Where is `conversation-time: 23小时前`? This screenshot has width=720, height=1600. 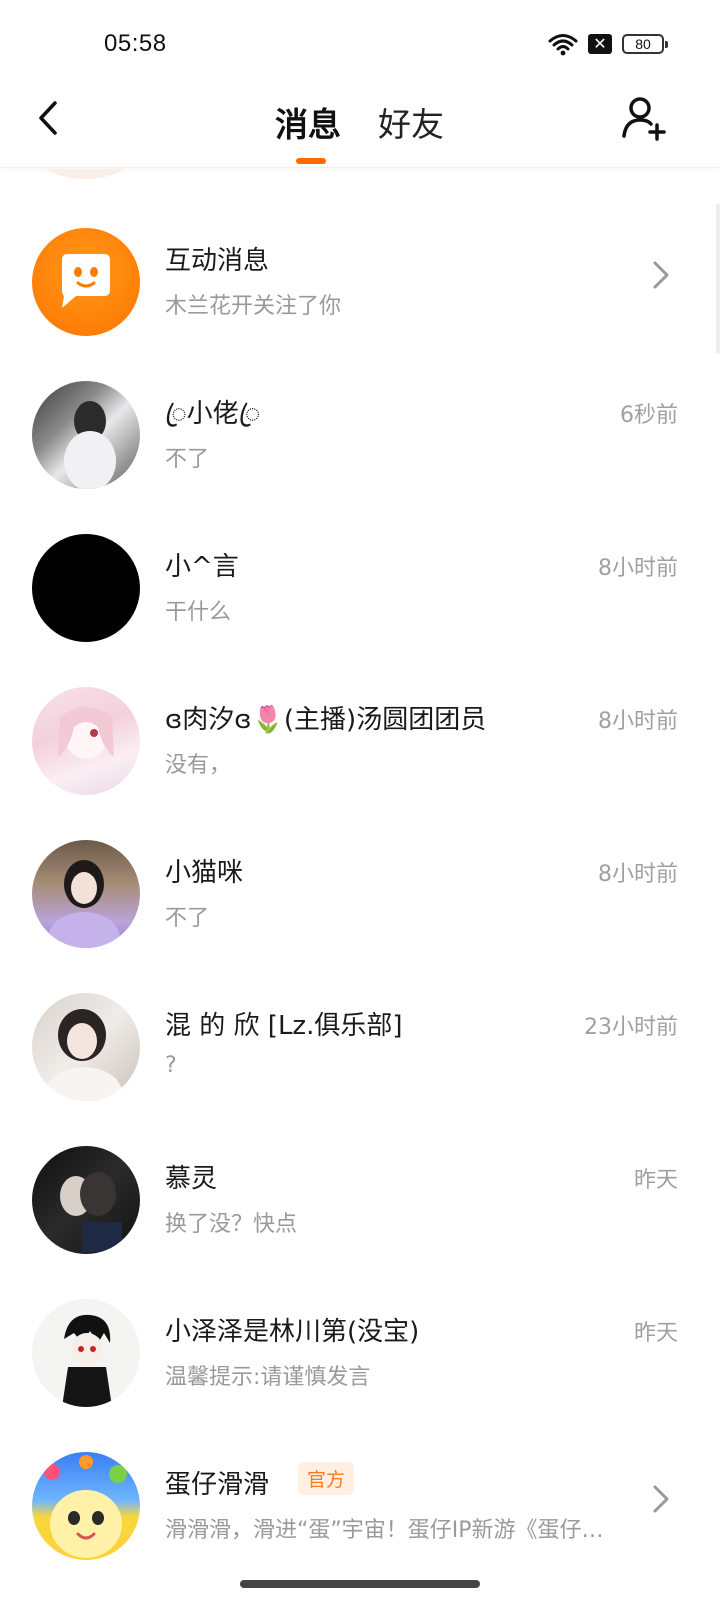
conversation-time: 23小时前 is located at coordinates (631, 1027).